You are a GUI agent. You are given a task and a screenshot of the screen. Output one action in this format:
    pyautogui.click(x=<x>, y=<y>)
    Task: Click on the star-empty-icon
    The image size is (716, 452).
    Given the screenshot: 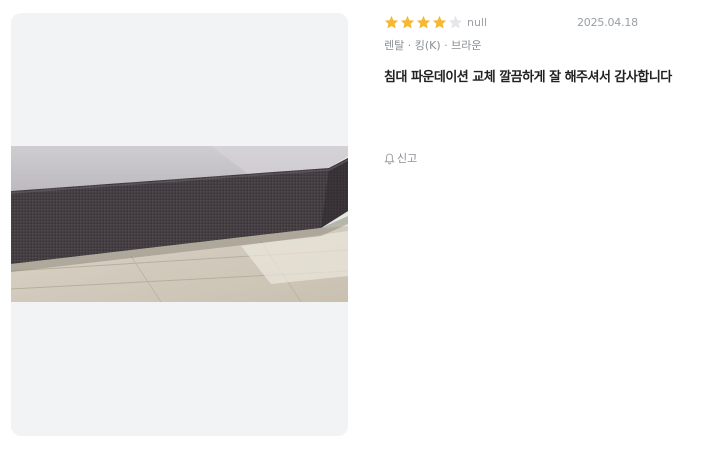 What is the action you would take?
    pyautogui.click(x=455, y=22)
    